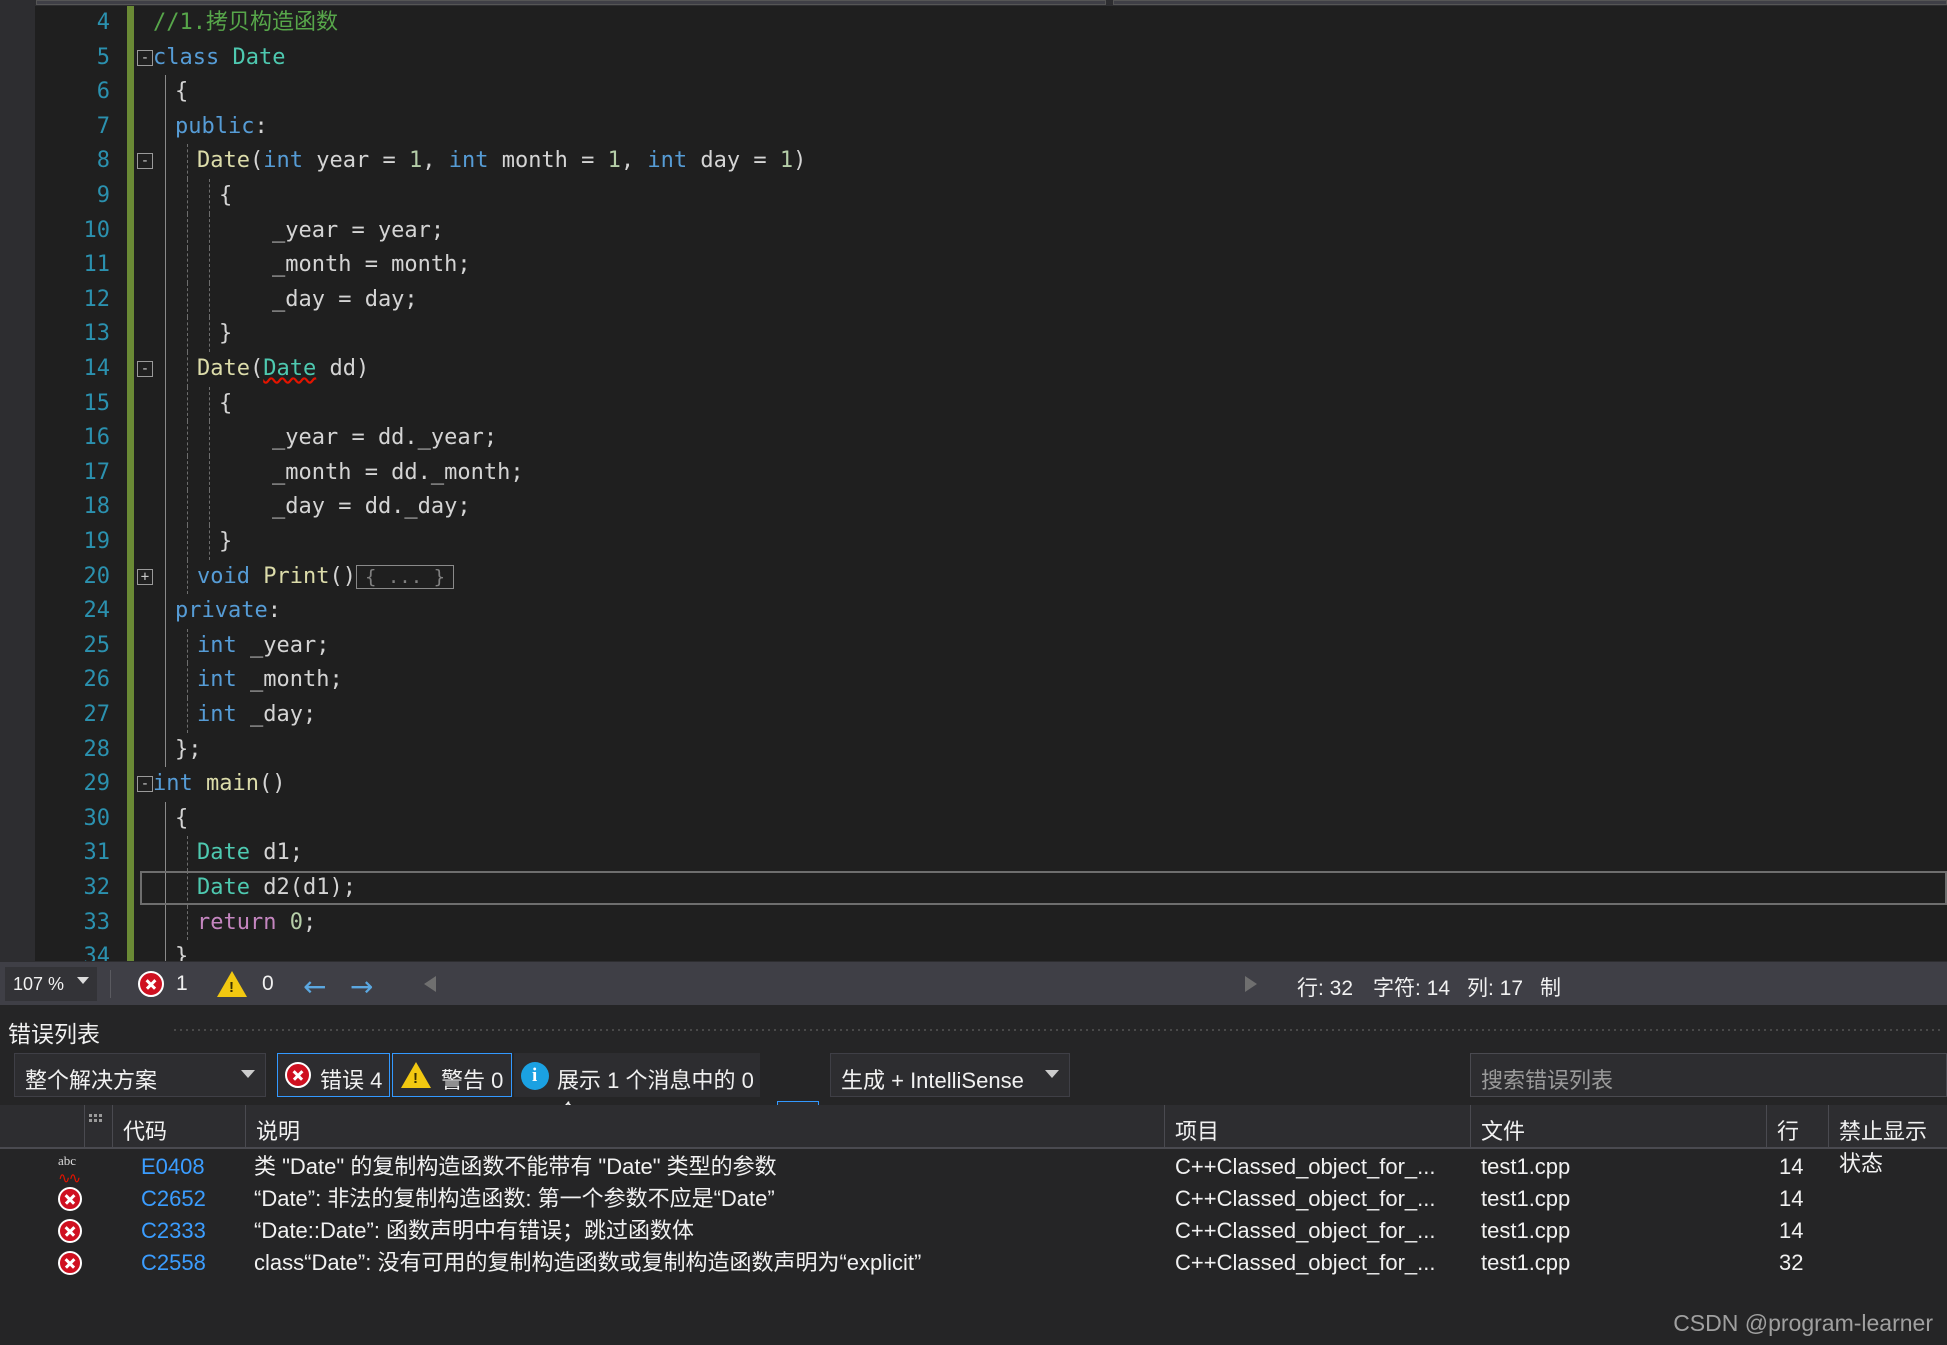 This screenshot has width=1947, height=1345. Describe the element at coordinates (1318, 1127) in the screenshot. I see `column-header-project: 项目` at that location.